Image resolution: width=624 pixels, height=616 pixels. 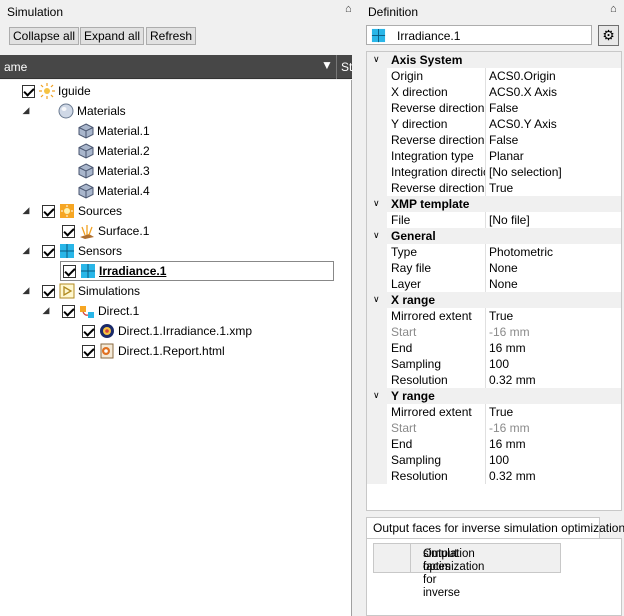 I want to click on tree-item-material-1: Material.1, so click(x=114, y=131).